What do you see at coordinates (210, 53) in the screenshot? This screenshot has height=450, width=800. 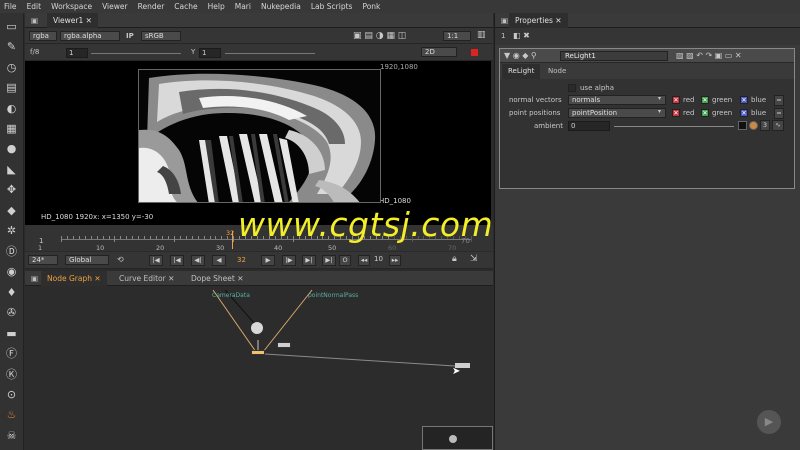 I see `gamma-input: 1` at bounding box center [210, 53].